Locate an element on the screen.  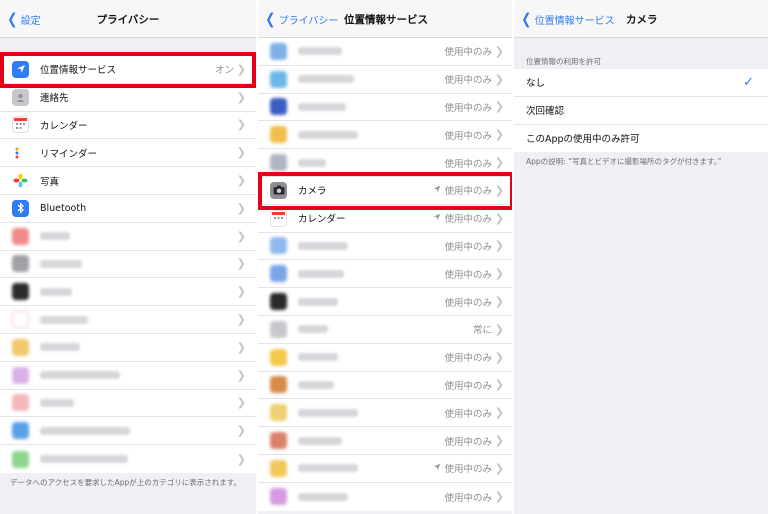
page-title: カメラ is located at coordinates (642, 20).